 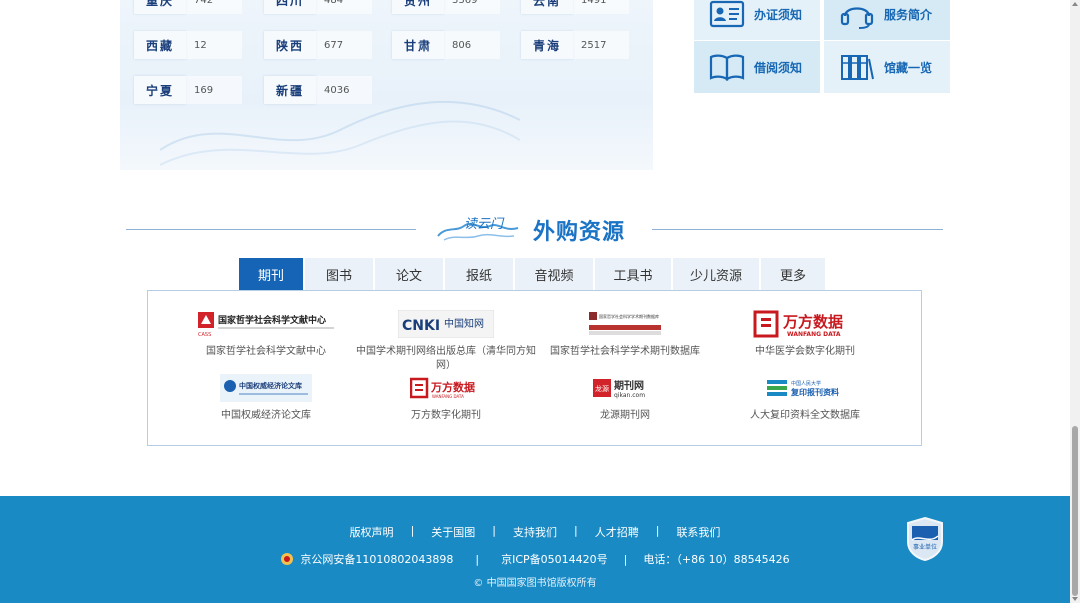 I want to click on svg-text: 读云门, so click(x=484, y=224).